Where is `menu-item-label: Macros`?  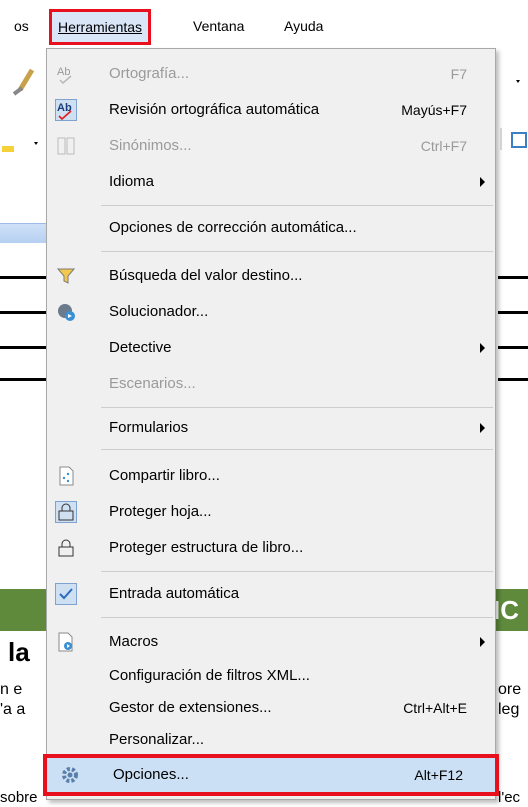 menu-item-label: Macros is located at coordinates (134, 641).